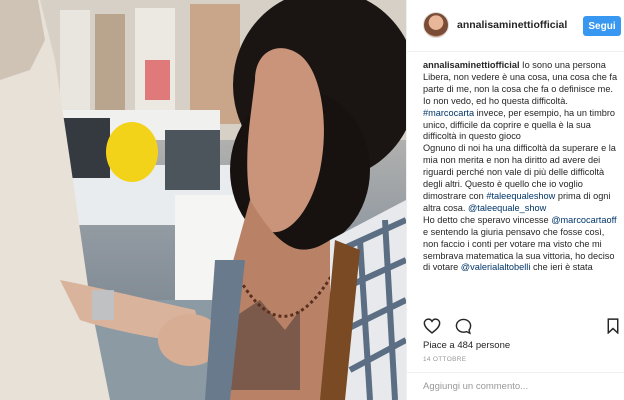 Image resolution: width=624 pixels, height=400 pixels. What do you see at coordinates (471, 65) in the screenshot?
I see `caption-username: annalisaminettiofficial` at bounding box center [471, 65].